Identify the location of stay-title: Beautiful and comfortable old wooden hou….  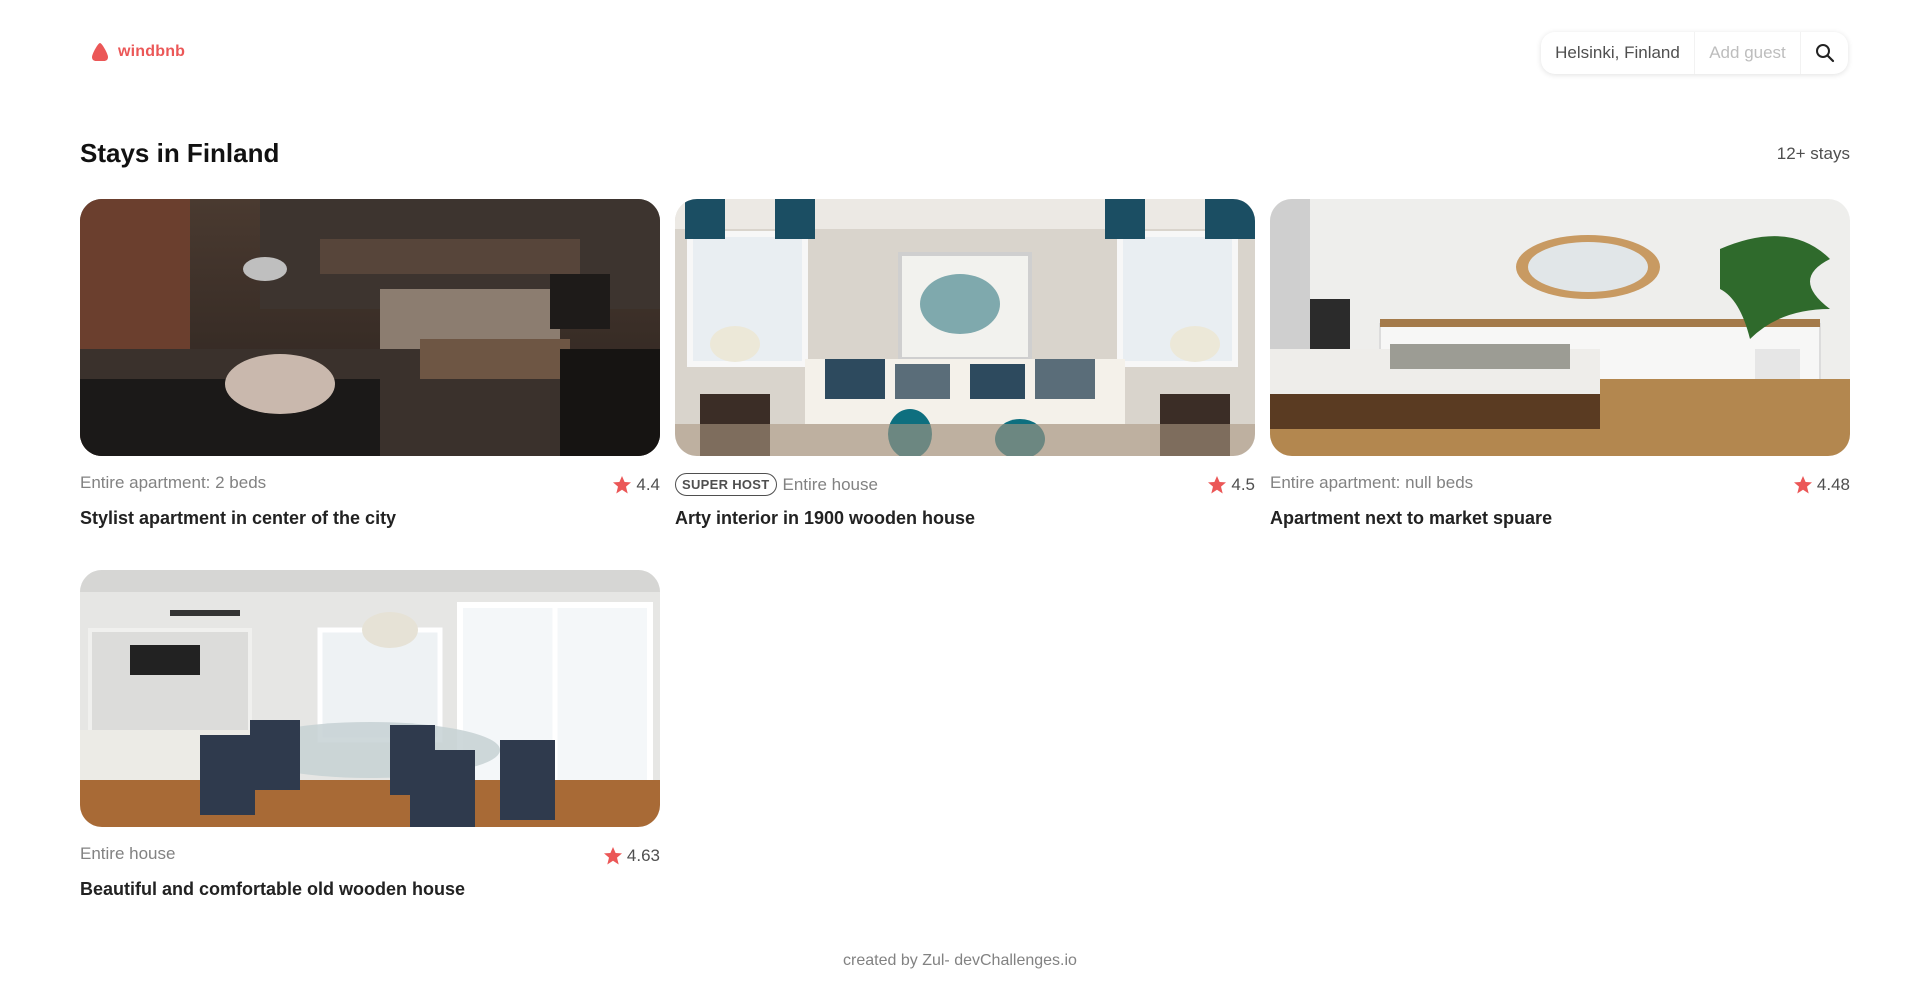
(272, 889).